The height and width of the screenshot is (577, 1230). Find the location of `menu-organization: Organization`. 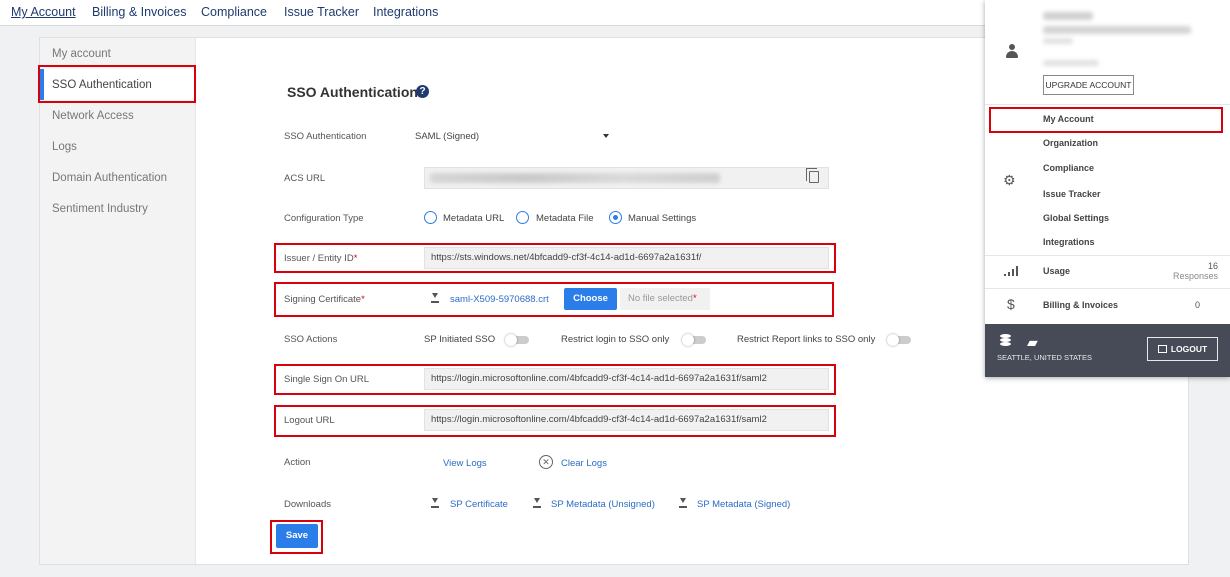

menu-organization: Organization is located at coordinates (1070, 143).